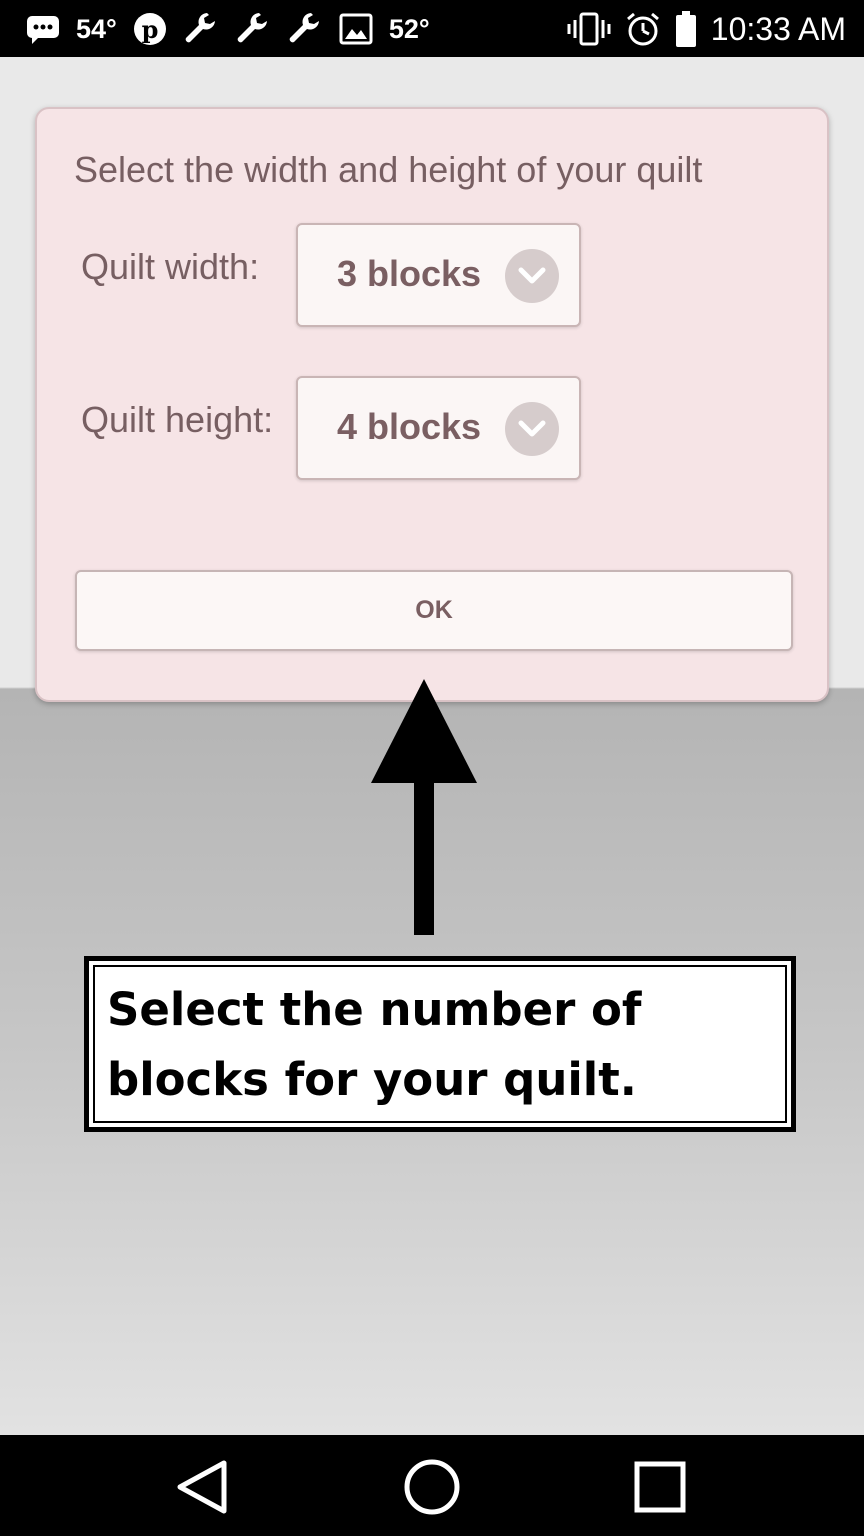 Image resolution: width=864 pixels, height=1536 pixels. Describe the element at coordinates (434, 610) in the screenshot. I see `ok-button: OK` at that location.